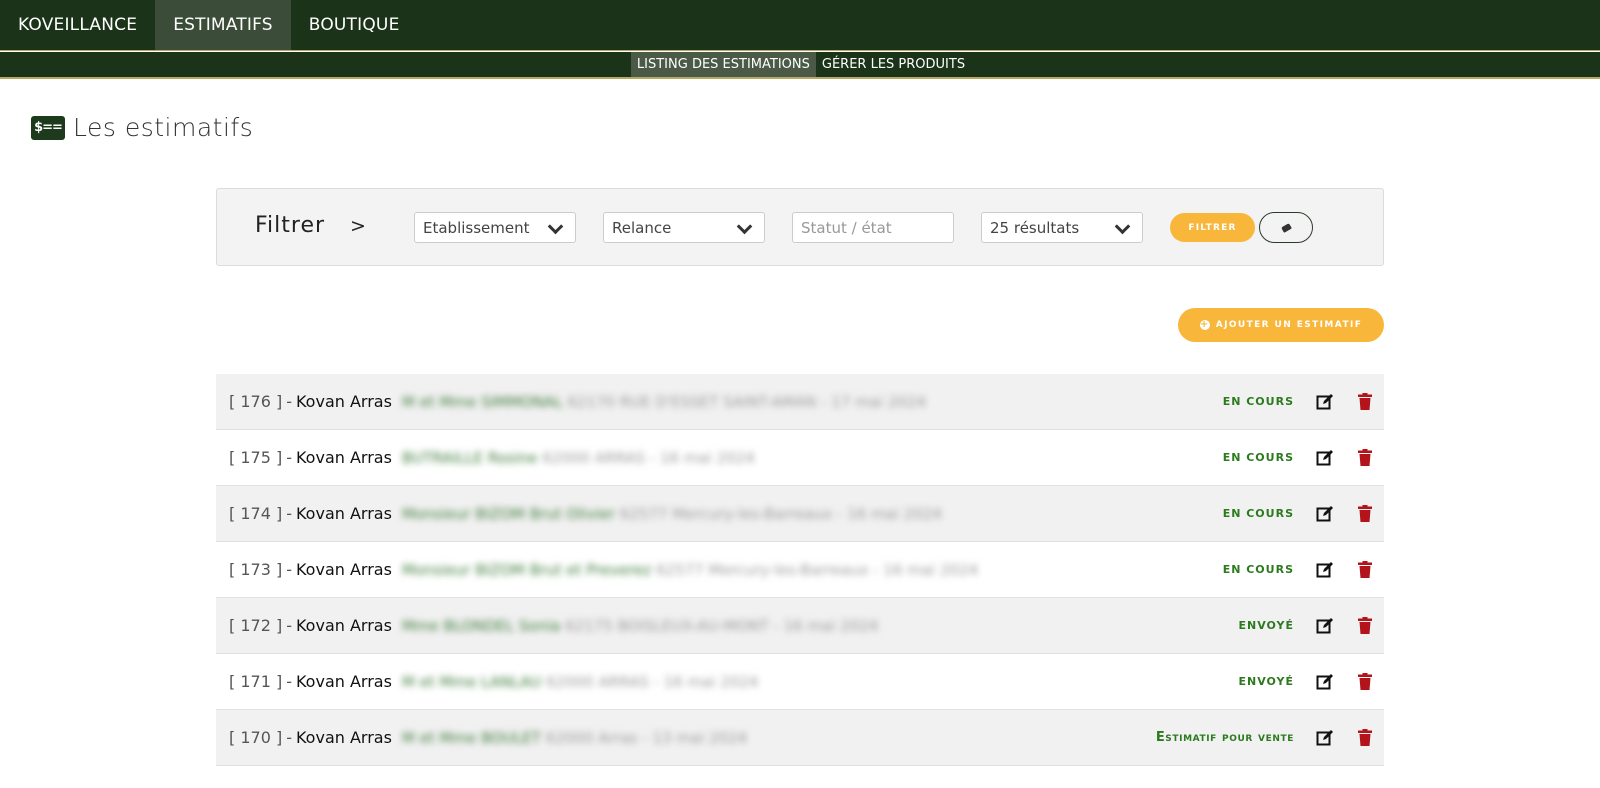  I want to click on top-nav: KOVEILLANCE ESTIMATIFS BOUTIQUE, so click(800, 25).